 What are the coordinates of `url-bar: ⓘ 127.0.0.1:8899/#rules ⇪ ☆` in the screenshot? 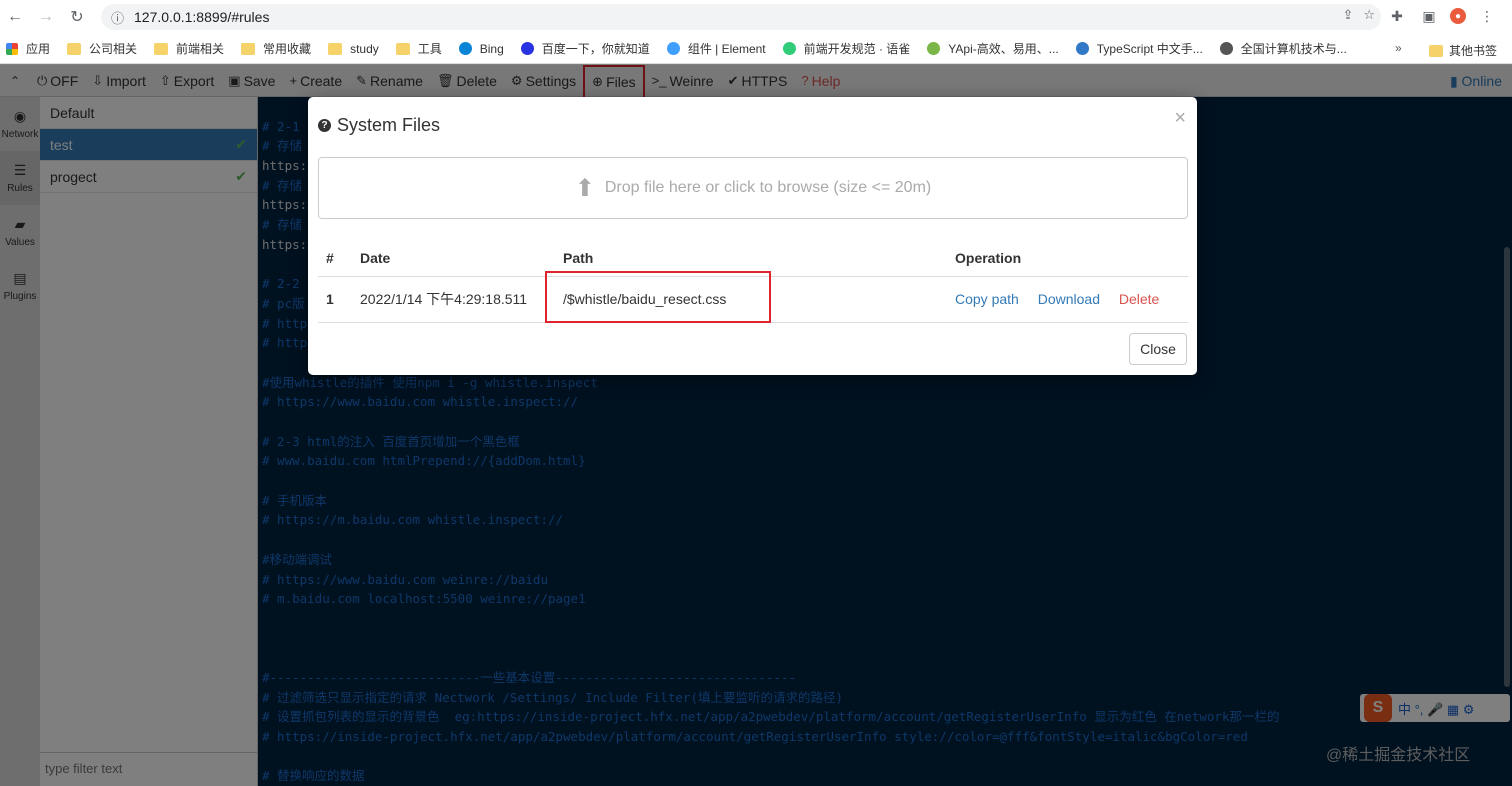 It's located at (741, 17).